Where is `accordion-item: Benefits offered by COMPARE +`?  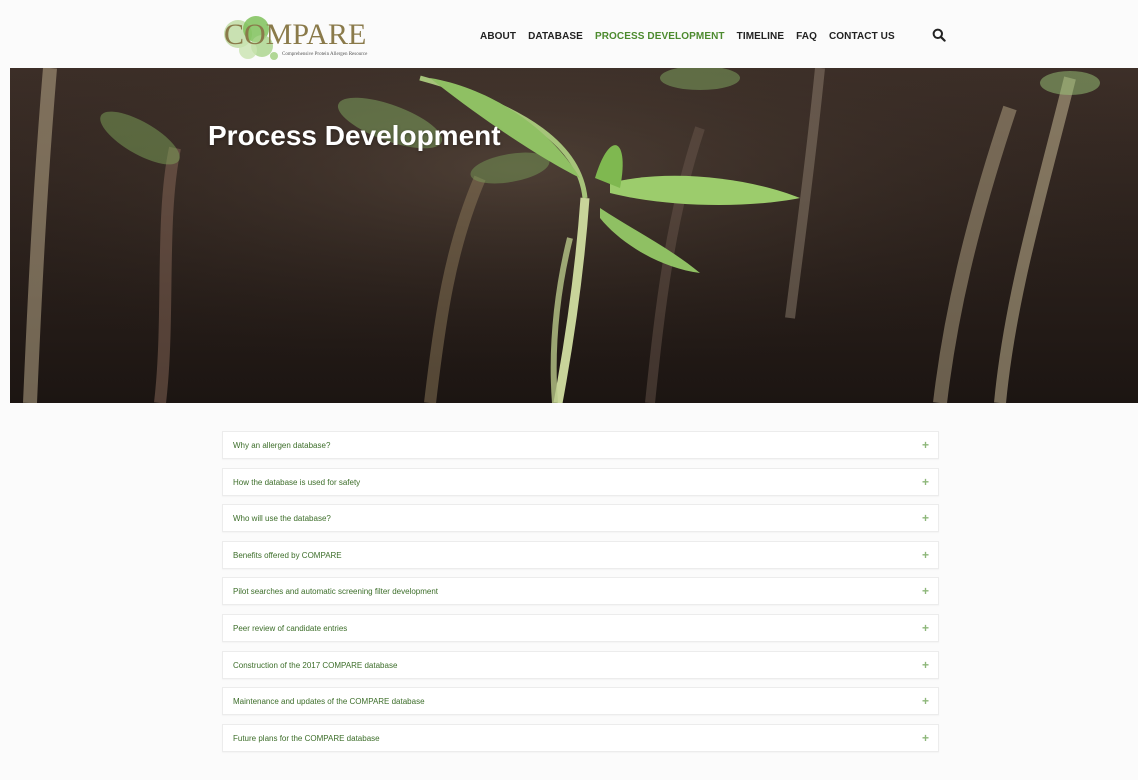
accordion-item: Benefits offered by COMPARE + is located at coordinates (580, 554).